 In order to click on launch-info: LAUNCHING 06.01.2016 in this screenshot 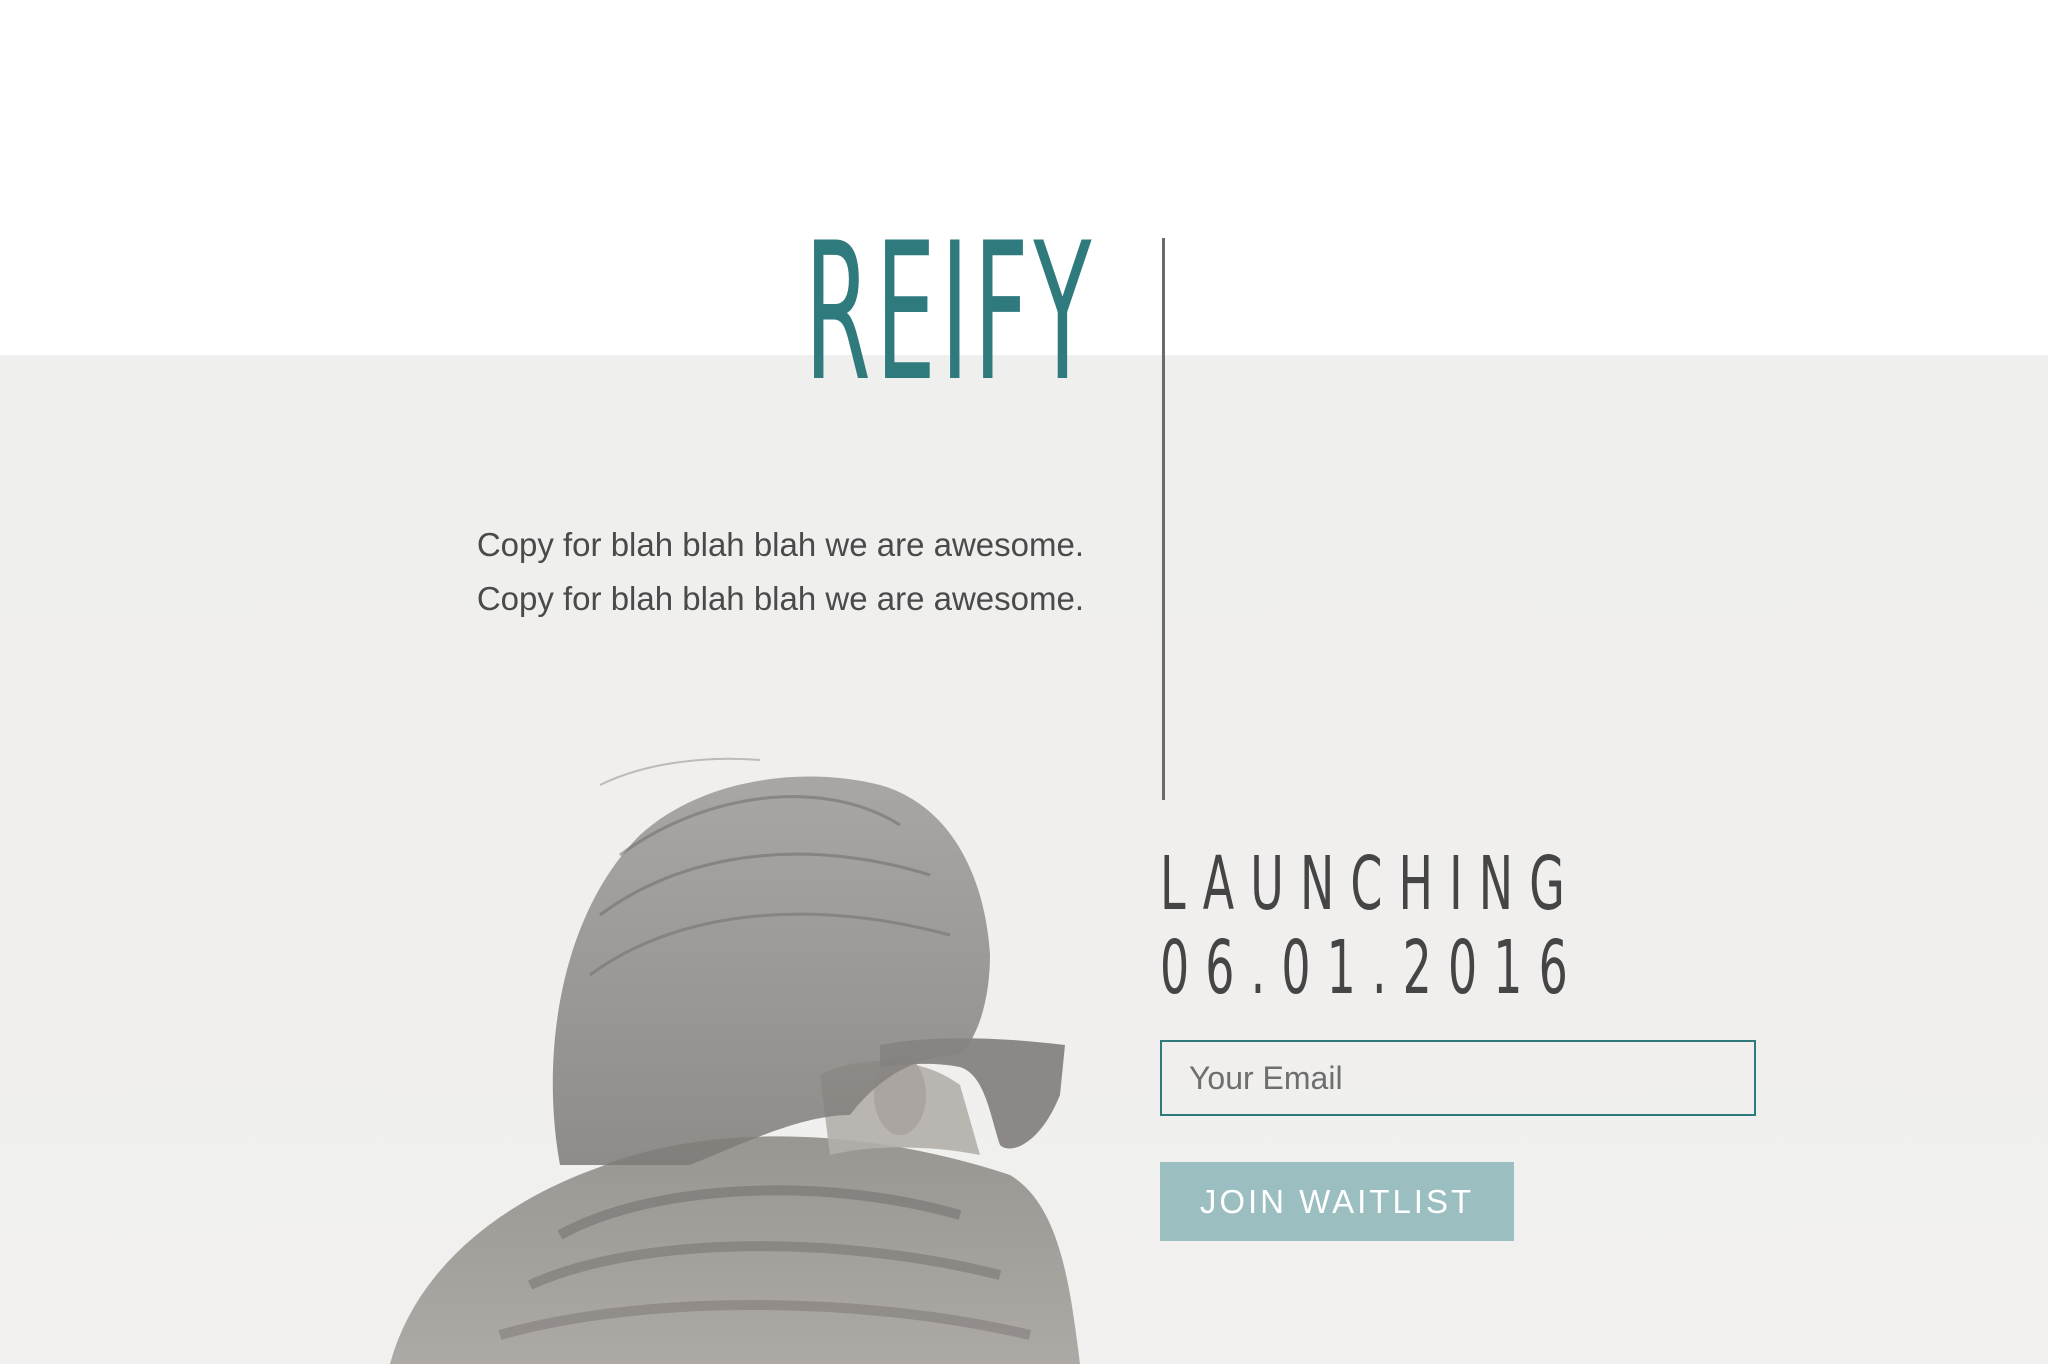, I will do `click(1502, 926)`.